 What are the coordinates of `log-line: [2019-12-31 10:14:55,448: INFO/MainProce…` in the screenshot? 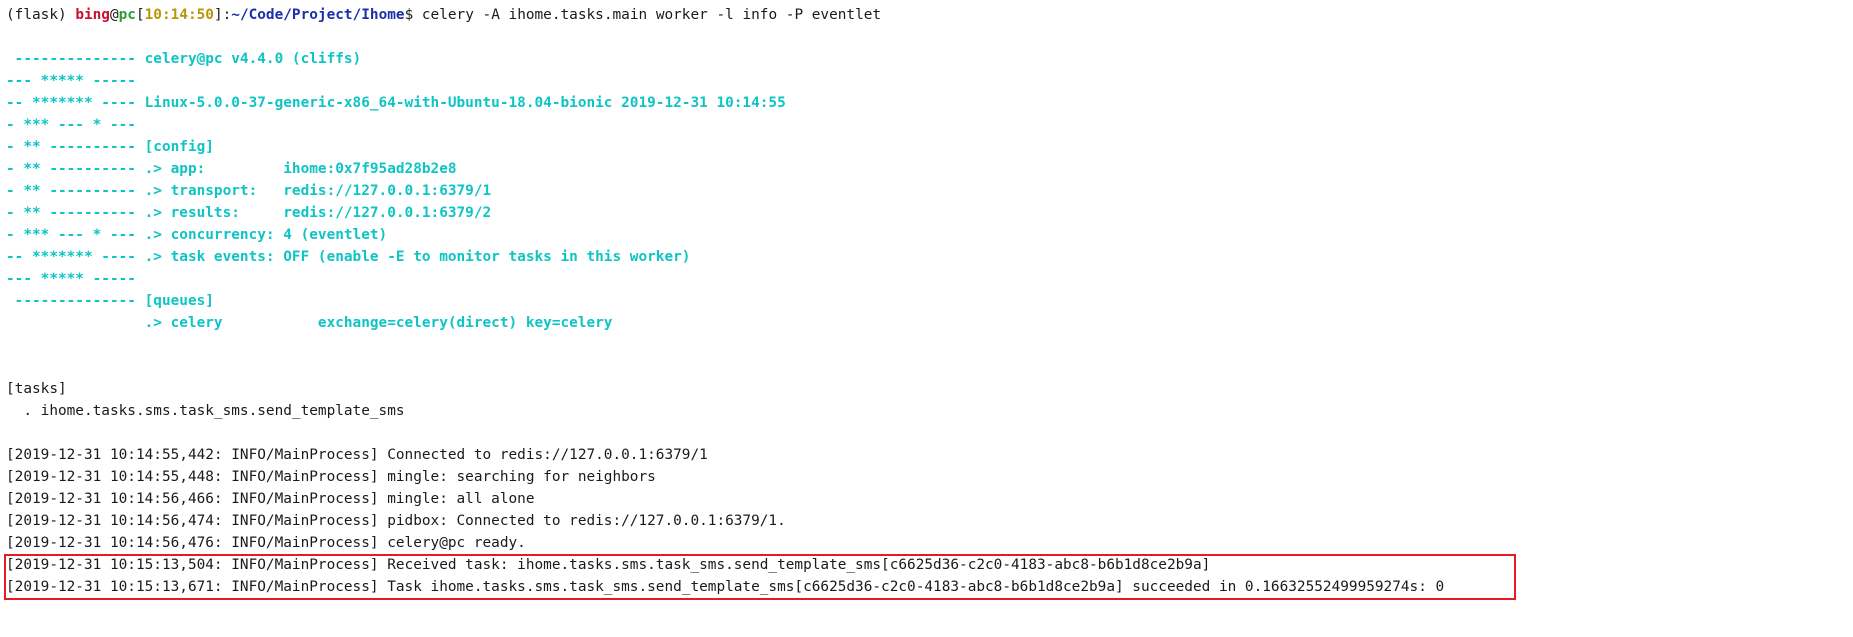 It's located at (331, 477).